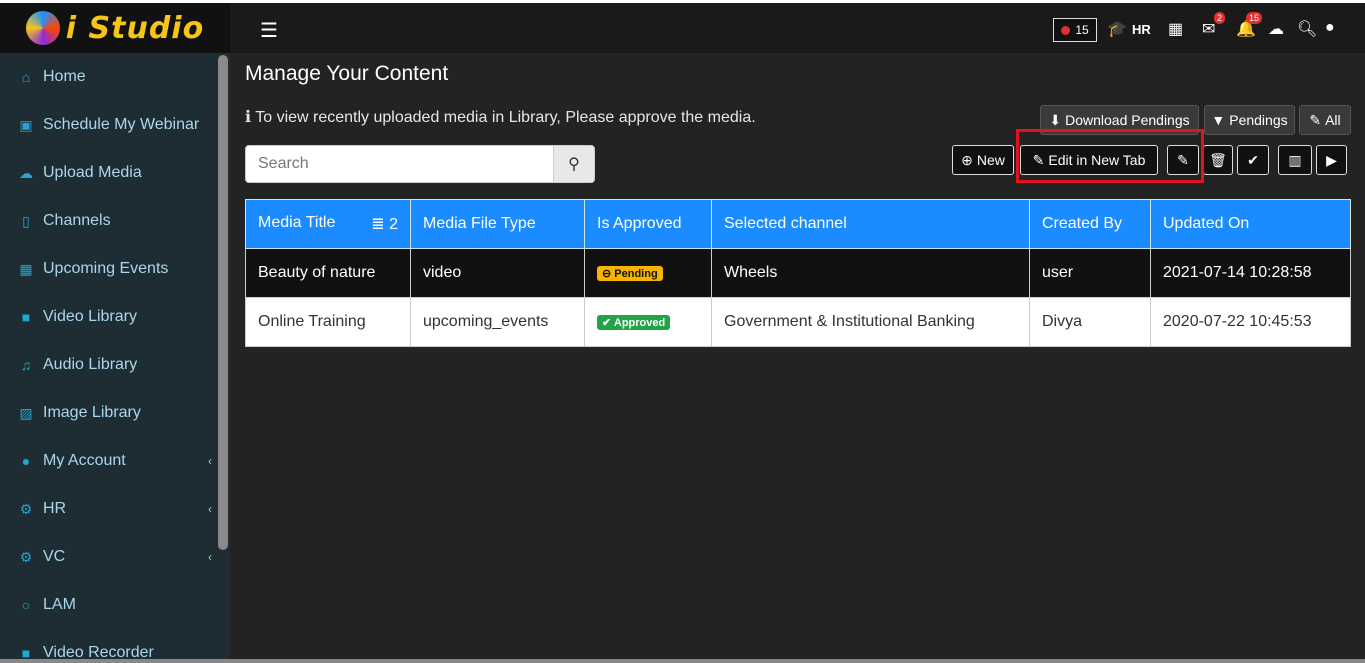 The width and height of the screenshot is (1365, 663). I want to click on bookmark-icon: ▯, so click(26, 220).